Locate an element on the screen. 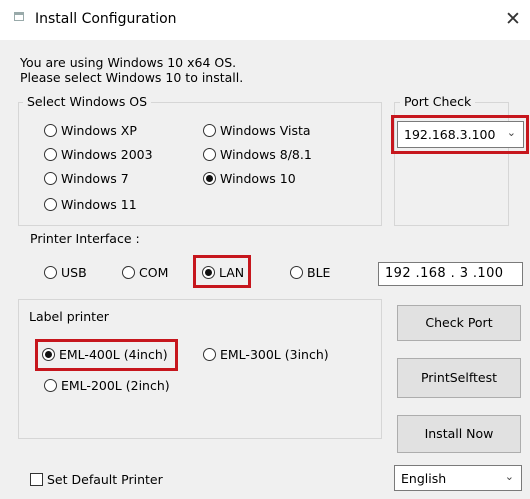  radio-eml-200l: EML-200L (2inch) is located at coordinates (107, 385).